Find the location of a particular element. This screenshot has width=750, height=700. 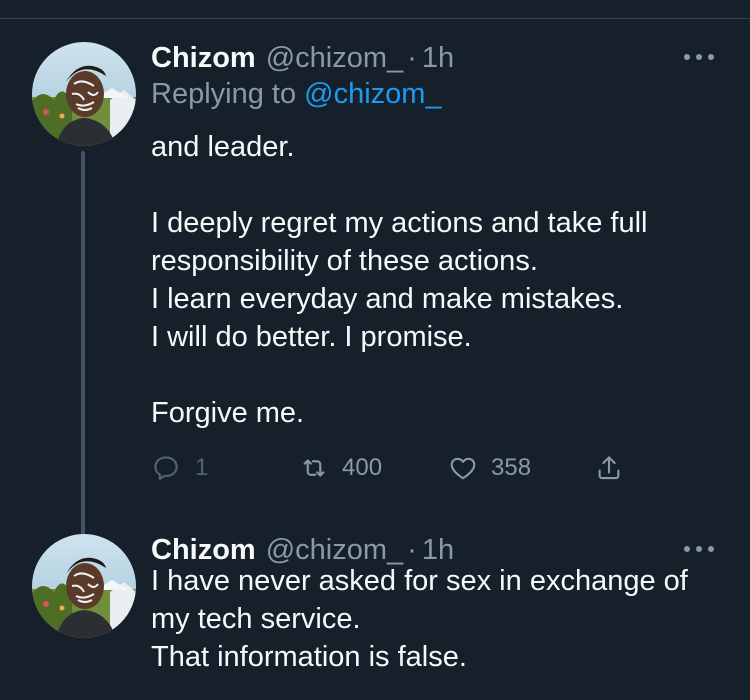

reply-count: 1 is located at coordinates (202, 467).